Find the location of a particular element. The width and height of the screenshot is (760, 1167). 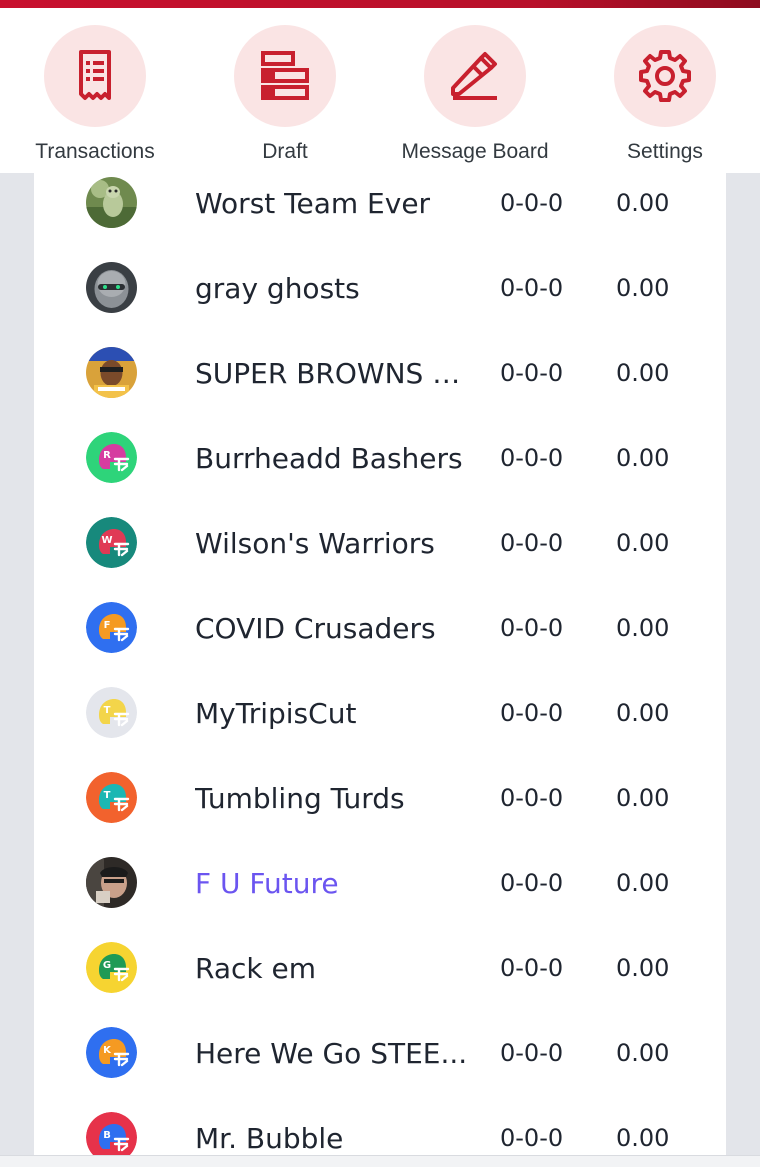

standings-row: B Mr. Bubble 0-0-0 0.00 is located at coordinates (380, 1131).